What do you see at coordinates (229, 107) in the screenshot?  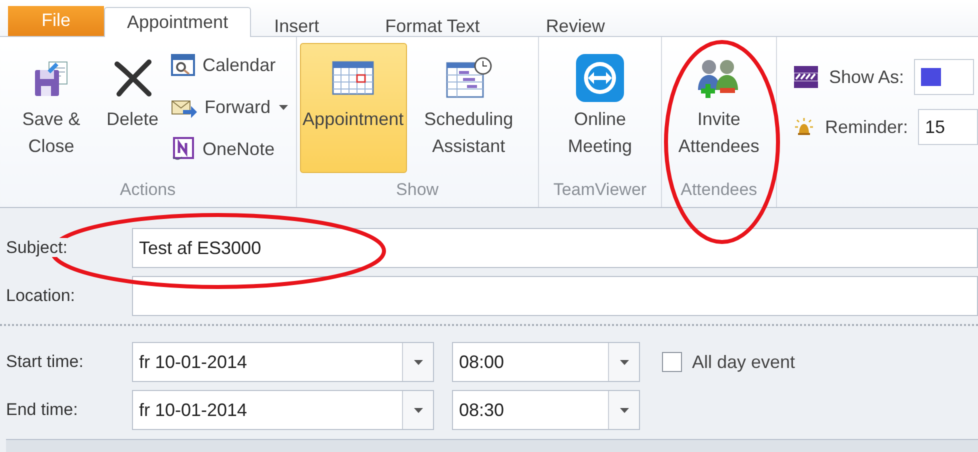 I see `ribbon-button: Forward` at bounding box center [229, 107].